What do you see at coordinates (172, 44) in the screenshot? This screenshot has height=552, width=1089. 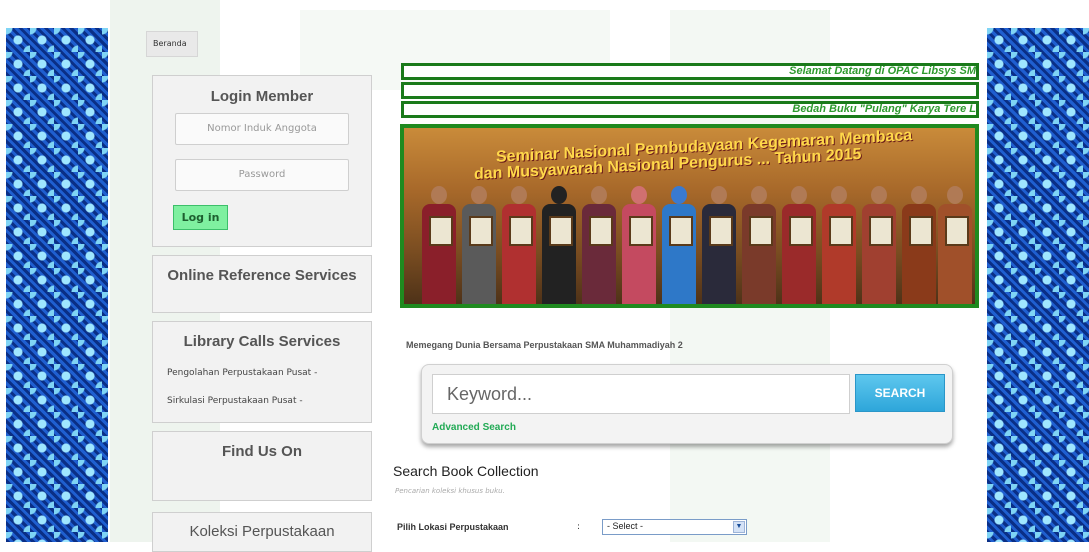 I see `breadcrumb-home: Beranda` at bounding box center [172, 44].